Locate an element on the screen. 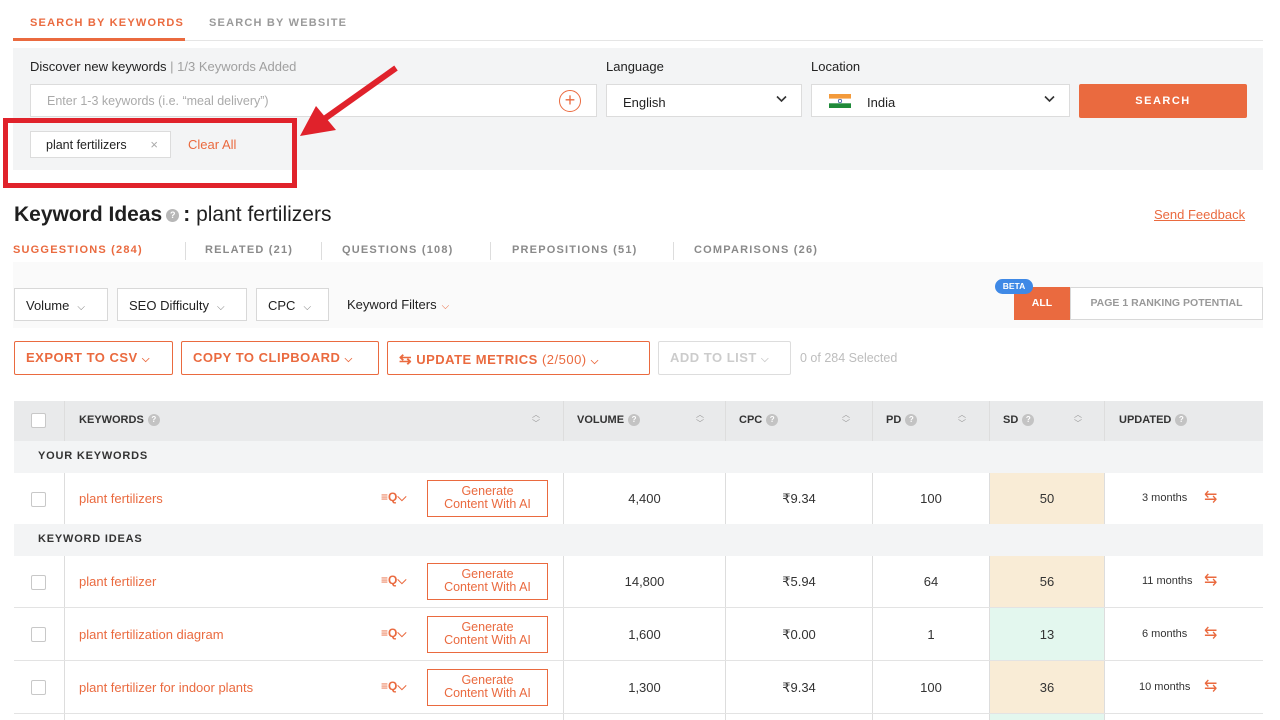 Image resolution: width=1280 pixels, height=720 pixels. row-divider is located at coordinates (638, 713).